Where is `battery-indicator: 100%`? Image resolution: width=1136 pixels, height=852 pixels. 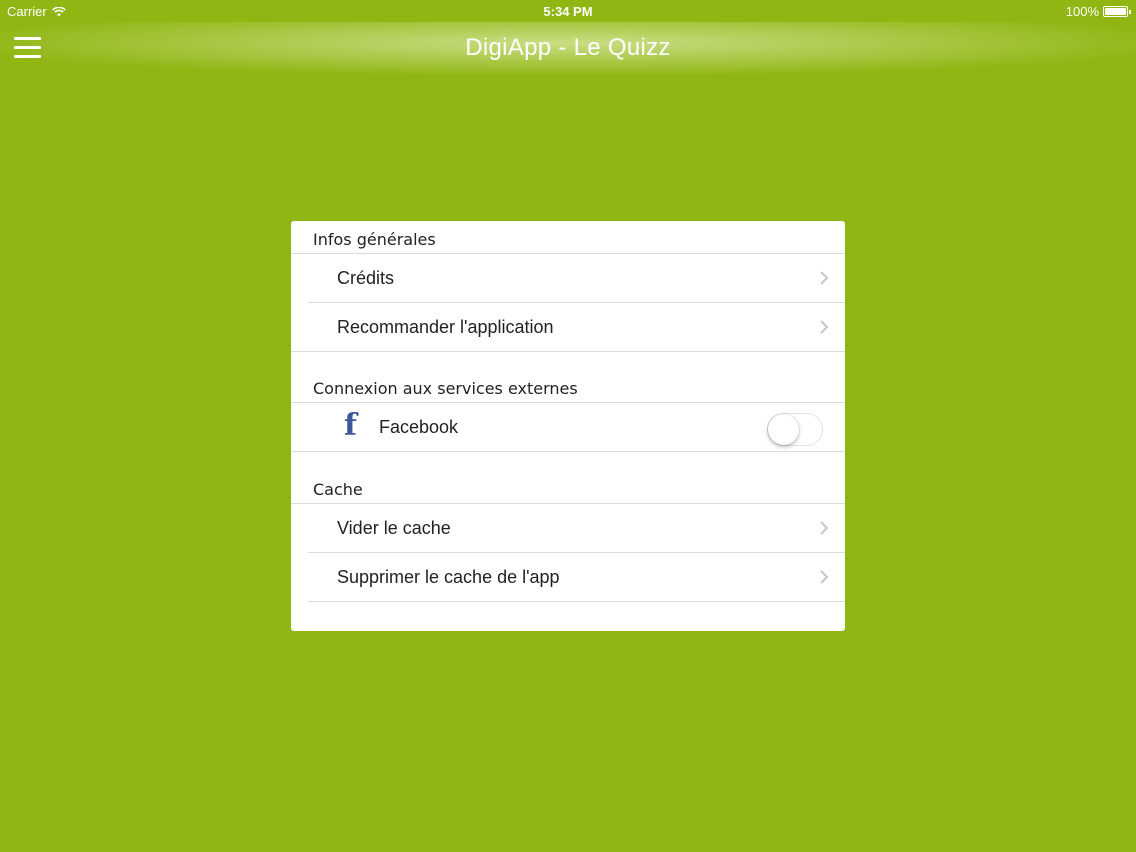 battery-indicator: 100% is located at coordinates (1098, 11).